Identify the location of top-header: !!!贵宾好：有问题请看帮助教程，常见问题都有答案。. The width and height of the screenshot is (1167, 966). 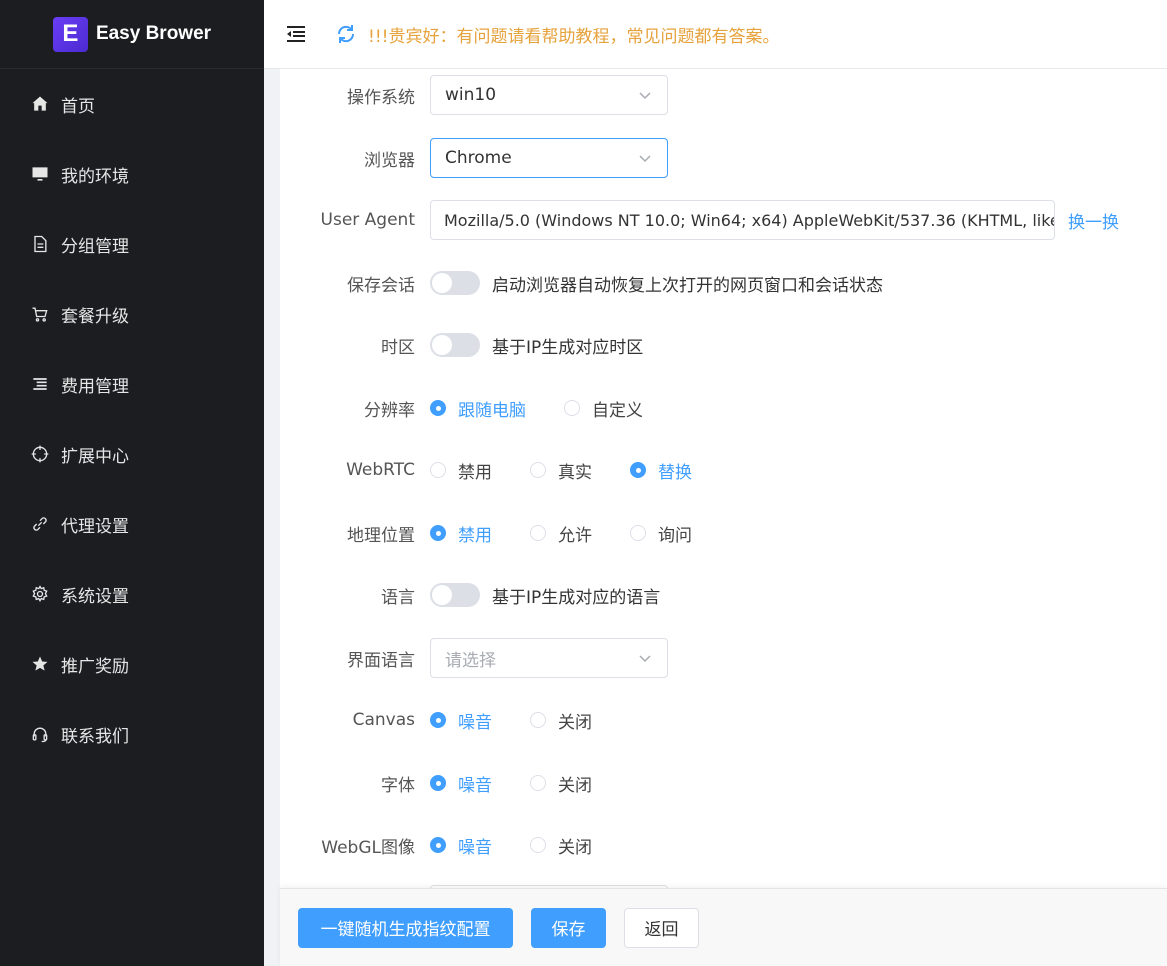
(715, 34).